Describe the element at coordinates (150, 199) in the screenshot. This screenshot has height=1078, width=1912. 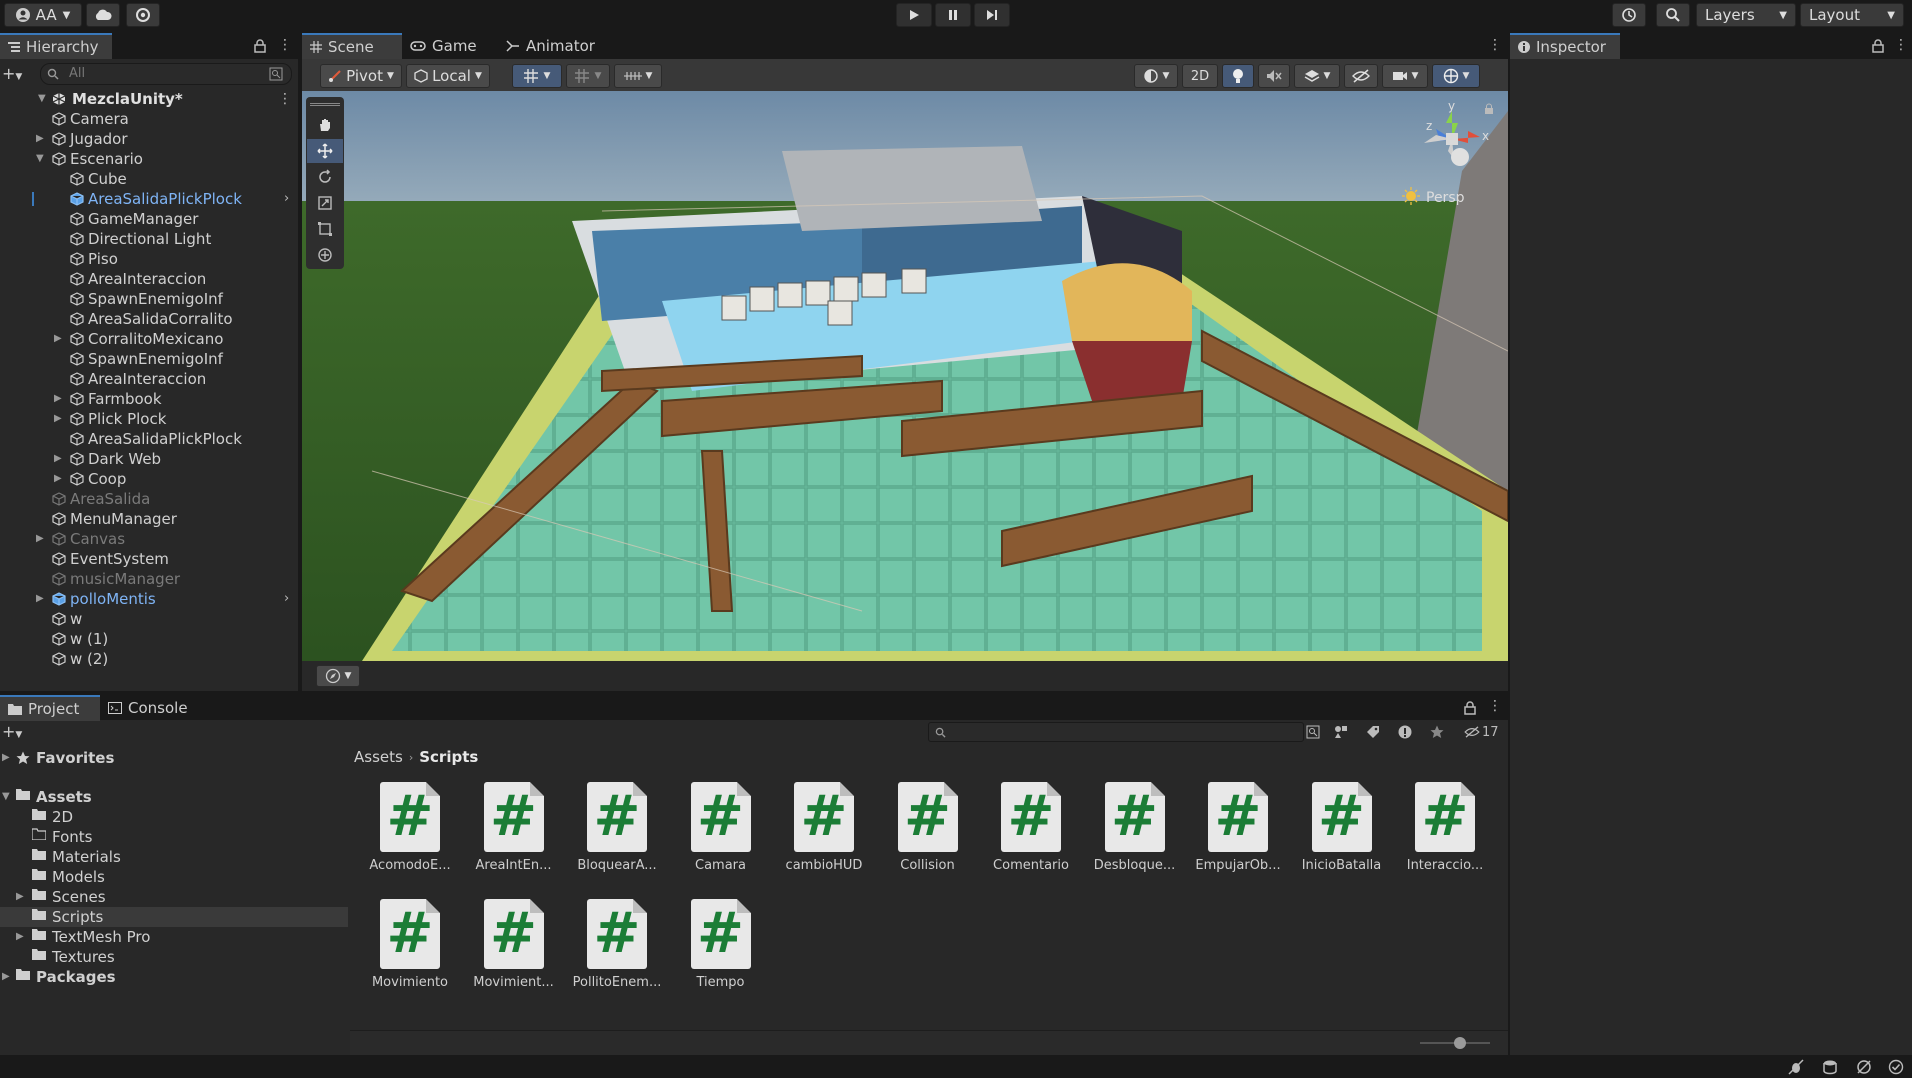
I see `hierarchy-item: AreaSalidaPlickPlock ›` at that location.